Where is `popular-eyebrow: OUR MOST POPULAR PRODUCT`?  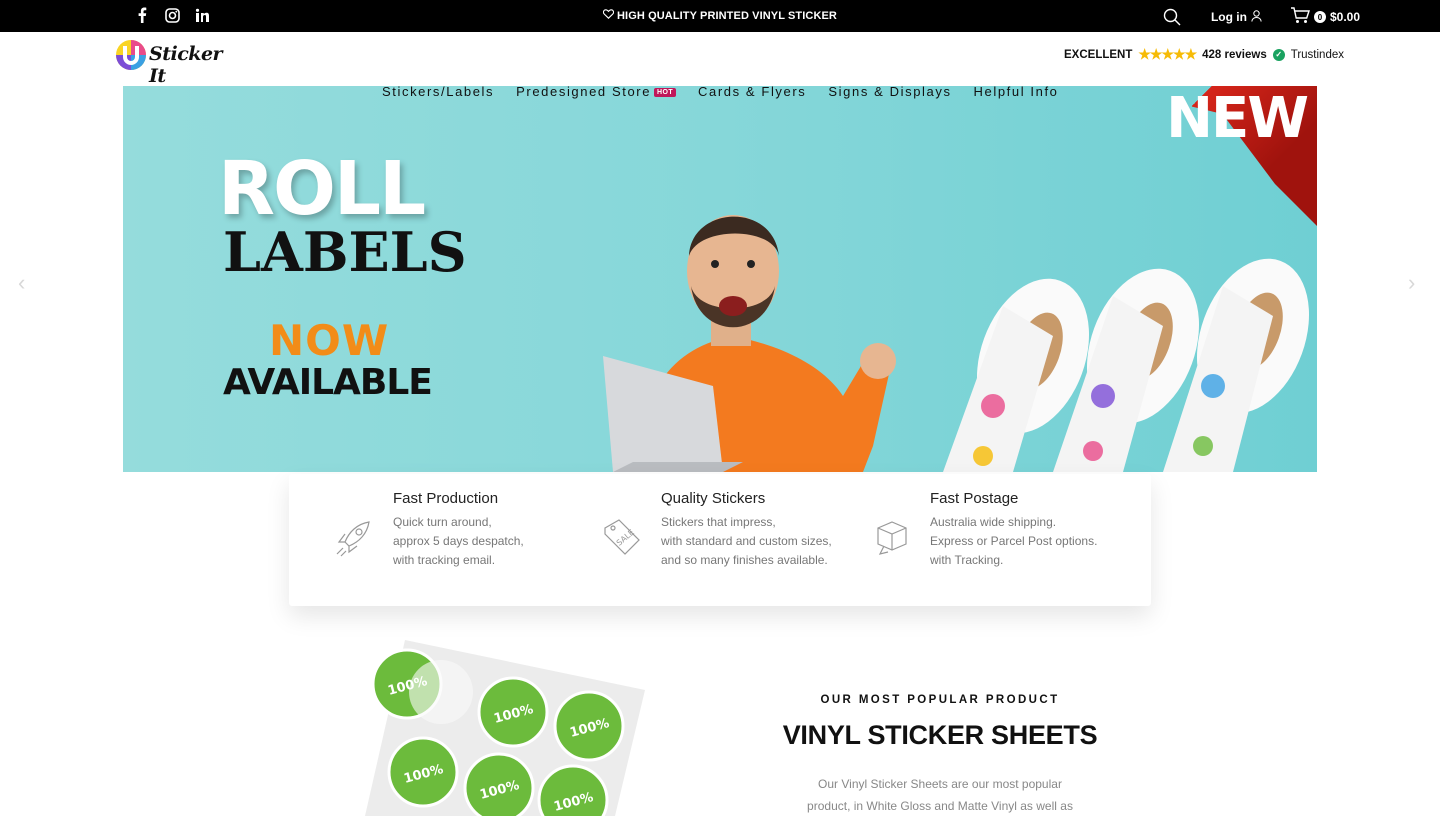
popular-eyebrow: OUR MOST POPULAR PRODUCT is located at coordinates (940, 700).